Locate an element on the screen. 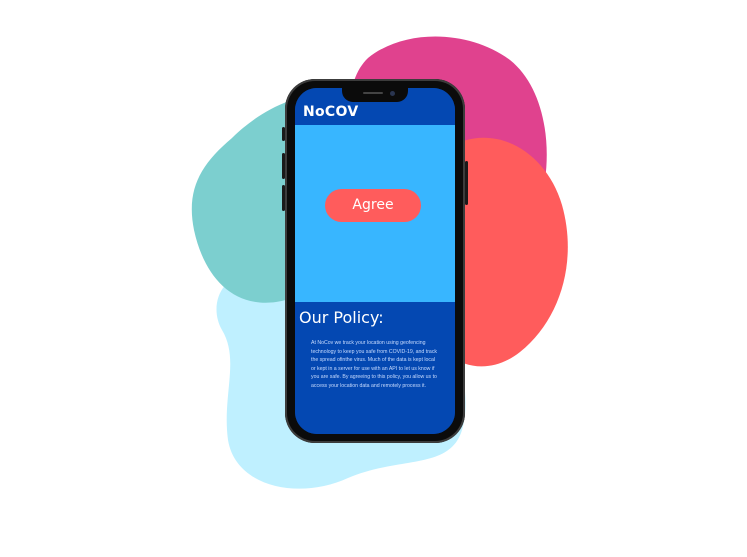 The width and height of the screenshot is (747, 557). phone-volume-up-button is located at coordinates (283, 166).